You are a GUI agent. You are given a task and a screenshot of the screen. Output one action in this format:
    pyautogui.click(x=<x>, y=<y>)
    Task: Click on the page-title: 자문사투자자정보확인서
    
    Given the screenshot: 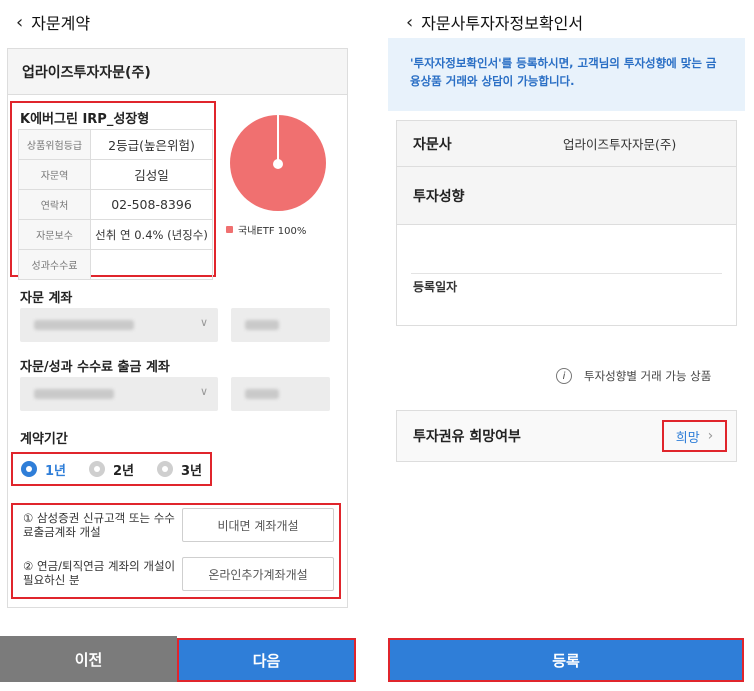 What is the action you would take?
    pyautogui.click(x=502, y=23)
    